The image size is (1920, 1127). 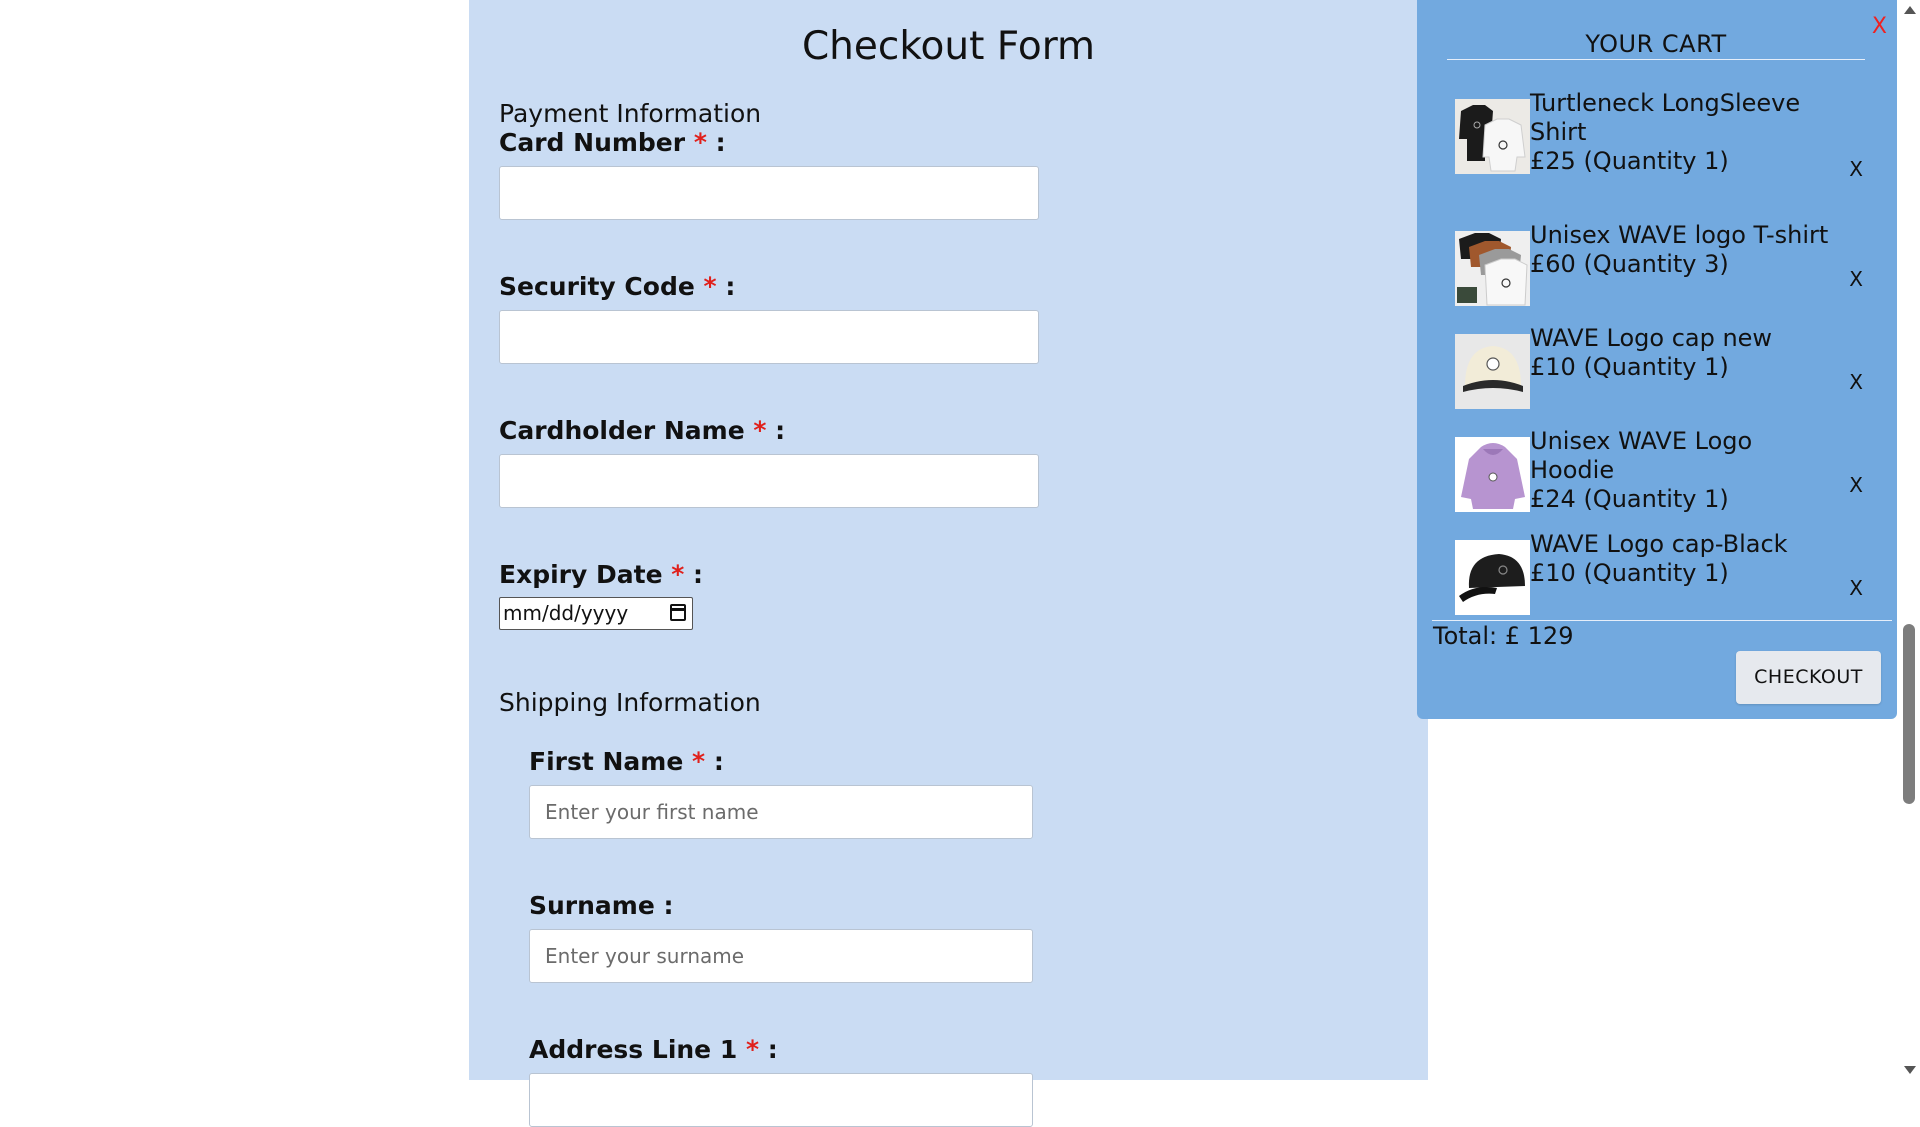 What do you see at coordinates (633, 1049) in the screenshot?
I see `address-line-1-label-text: Address Line 1` at bounding box center [633, 1049].